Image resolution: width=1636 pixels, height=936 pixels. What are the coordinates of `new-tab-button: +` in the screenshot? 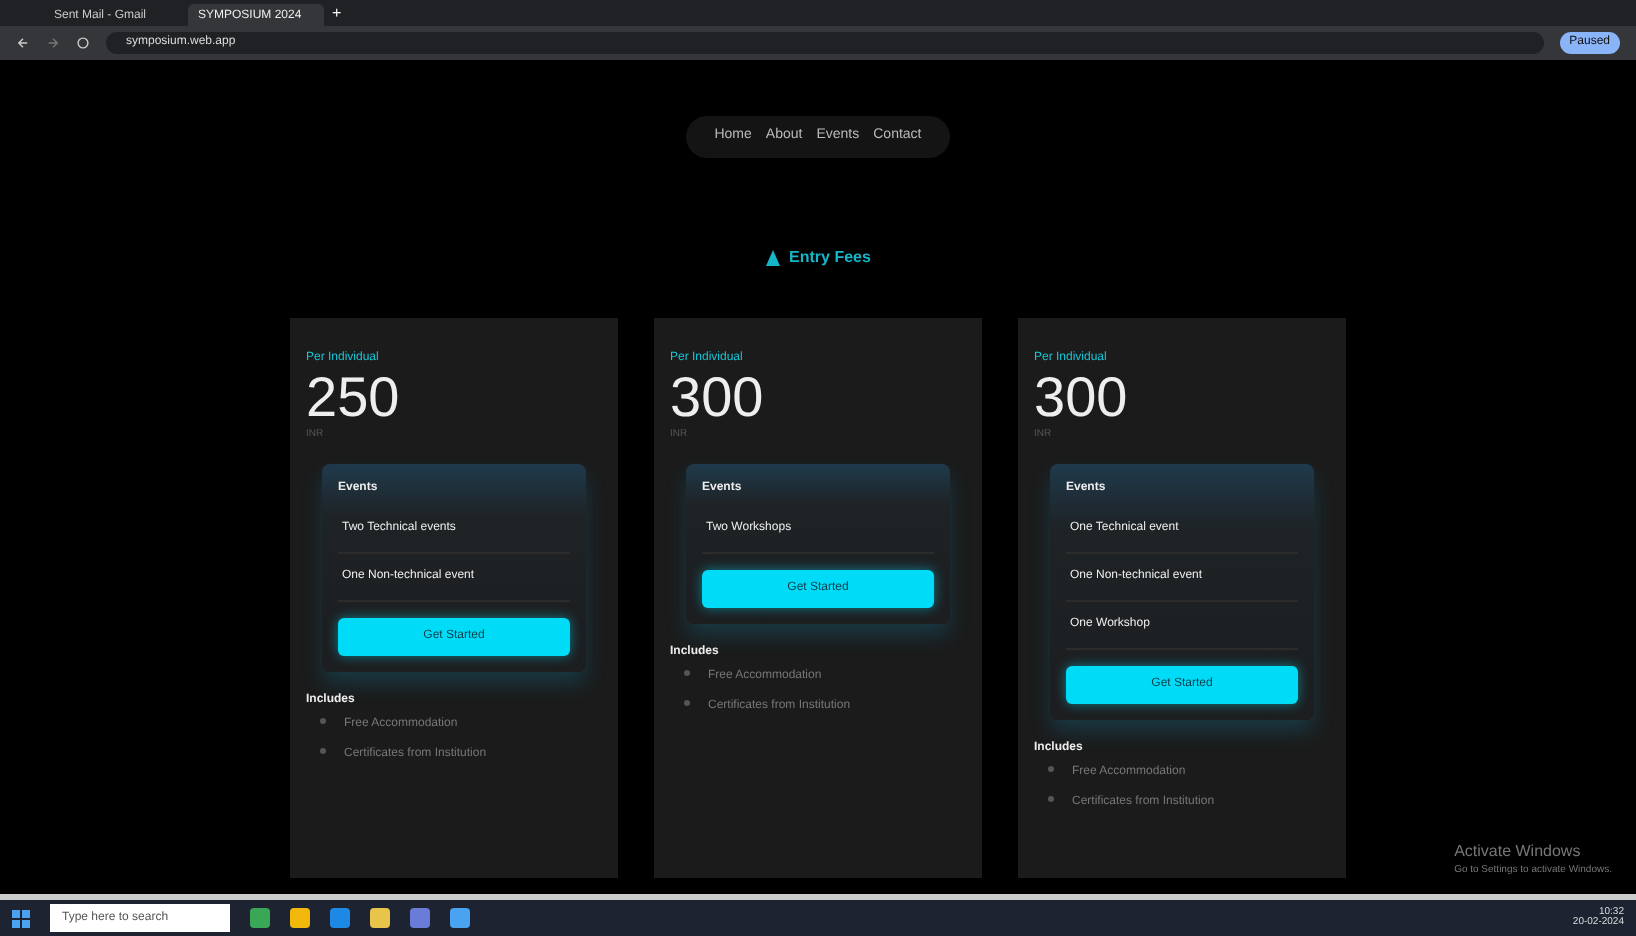 It's located at (337, 14).